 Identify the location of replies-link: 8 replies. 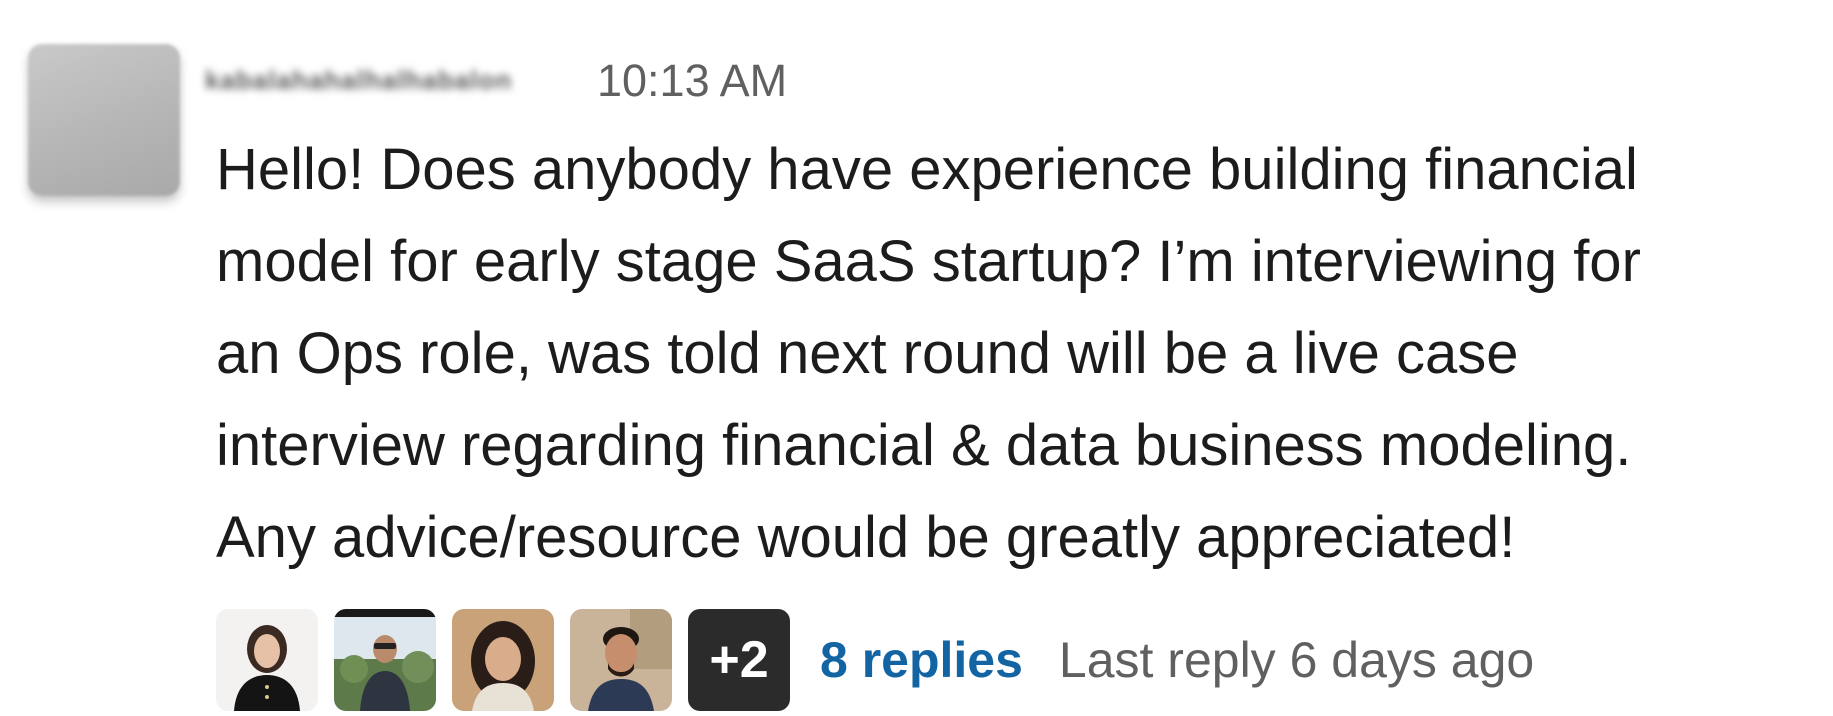
(921, 660).